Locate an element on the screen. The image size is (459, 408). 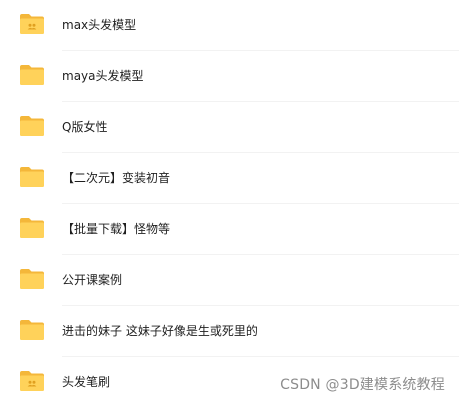
file-row: max头发模型 is located at coordinates (229, 25).